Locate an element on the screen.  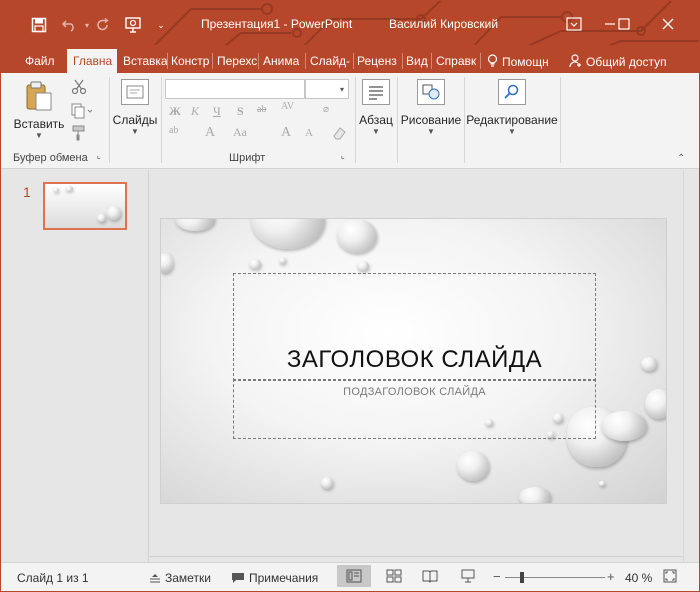
share-person-icon is located at coordinates (575, 62).